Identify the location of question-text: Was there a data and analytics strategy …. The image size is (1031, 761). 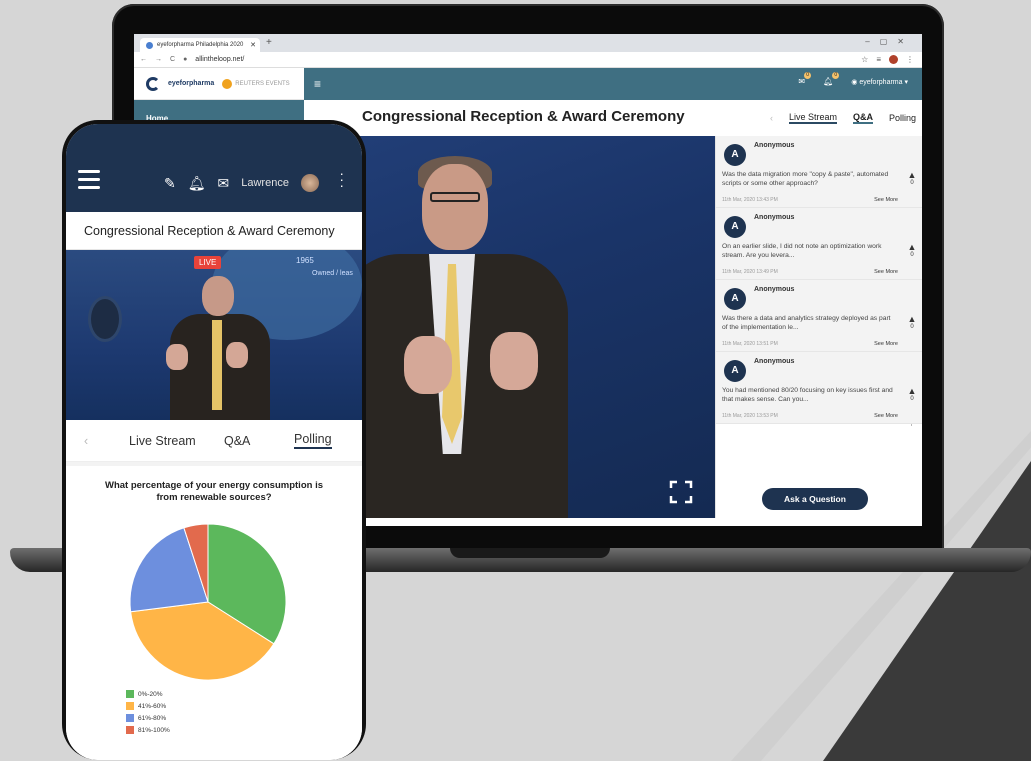
(806, 323).